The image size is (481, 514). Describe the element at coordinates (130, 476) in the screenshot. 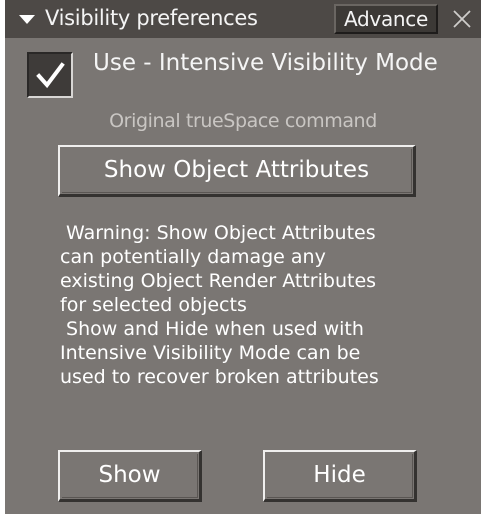

I see `show-button: Show` at that location.